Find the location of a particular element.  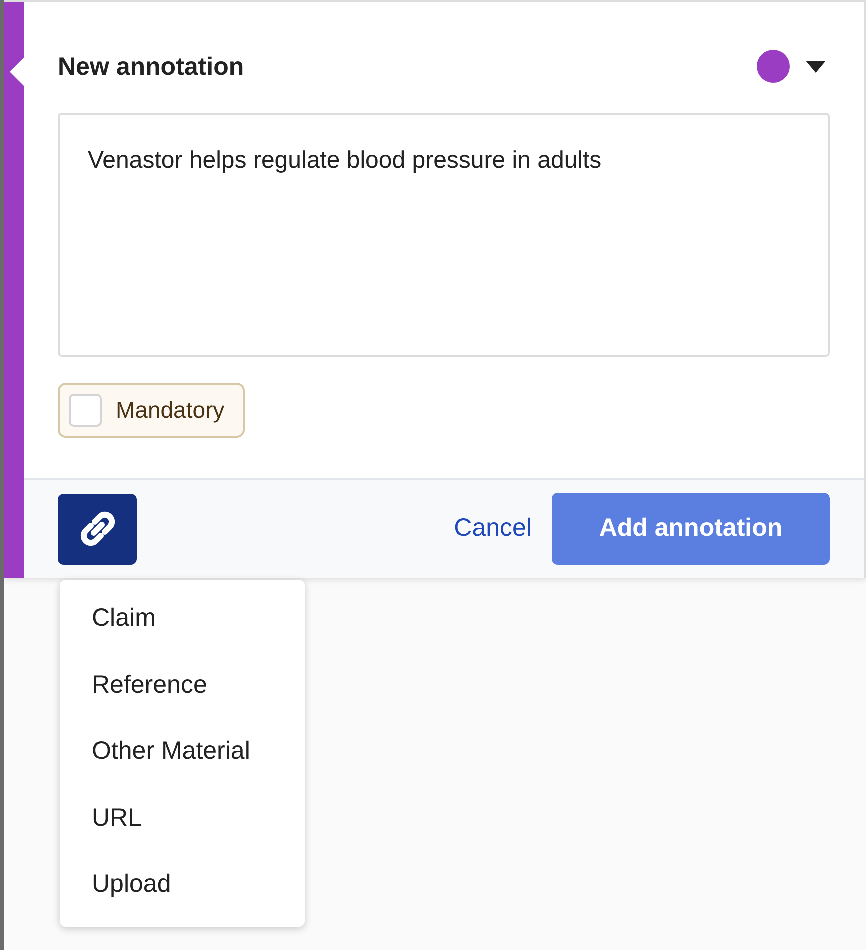

menu-item: Reference is located at coordinates (182, 685).